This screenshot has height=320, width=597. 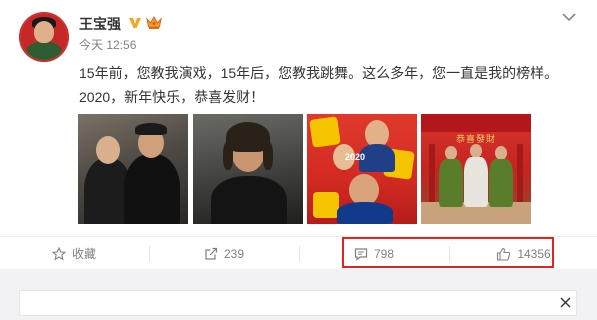 I want to click on post-time: 今天 12:56, so click(x=107, y=44).